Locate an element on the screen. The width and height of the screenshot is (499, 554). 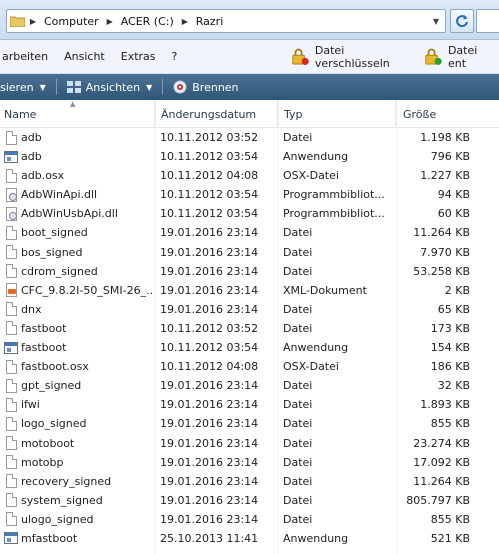
file-row: motoboot 19.01.2016 23:14 Datei 23.274 KB is located at coordinates (249, 443).